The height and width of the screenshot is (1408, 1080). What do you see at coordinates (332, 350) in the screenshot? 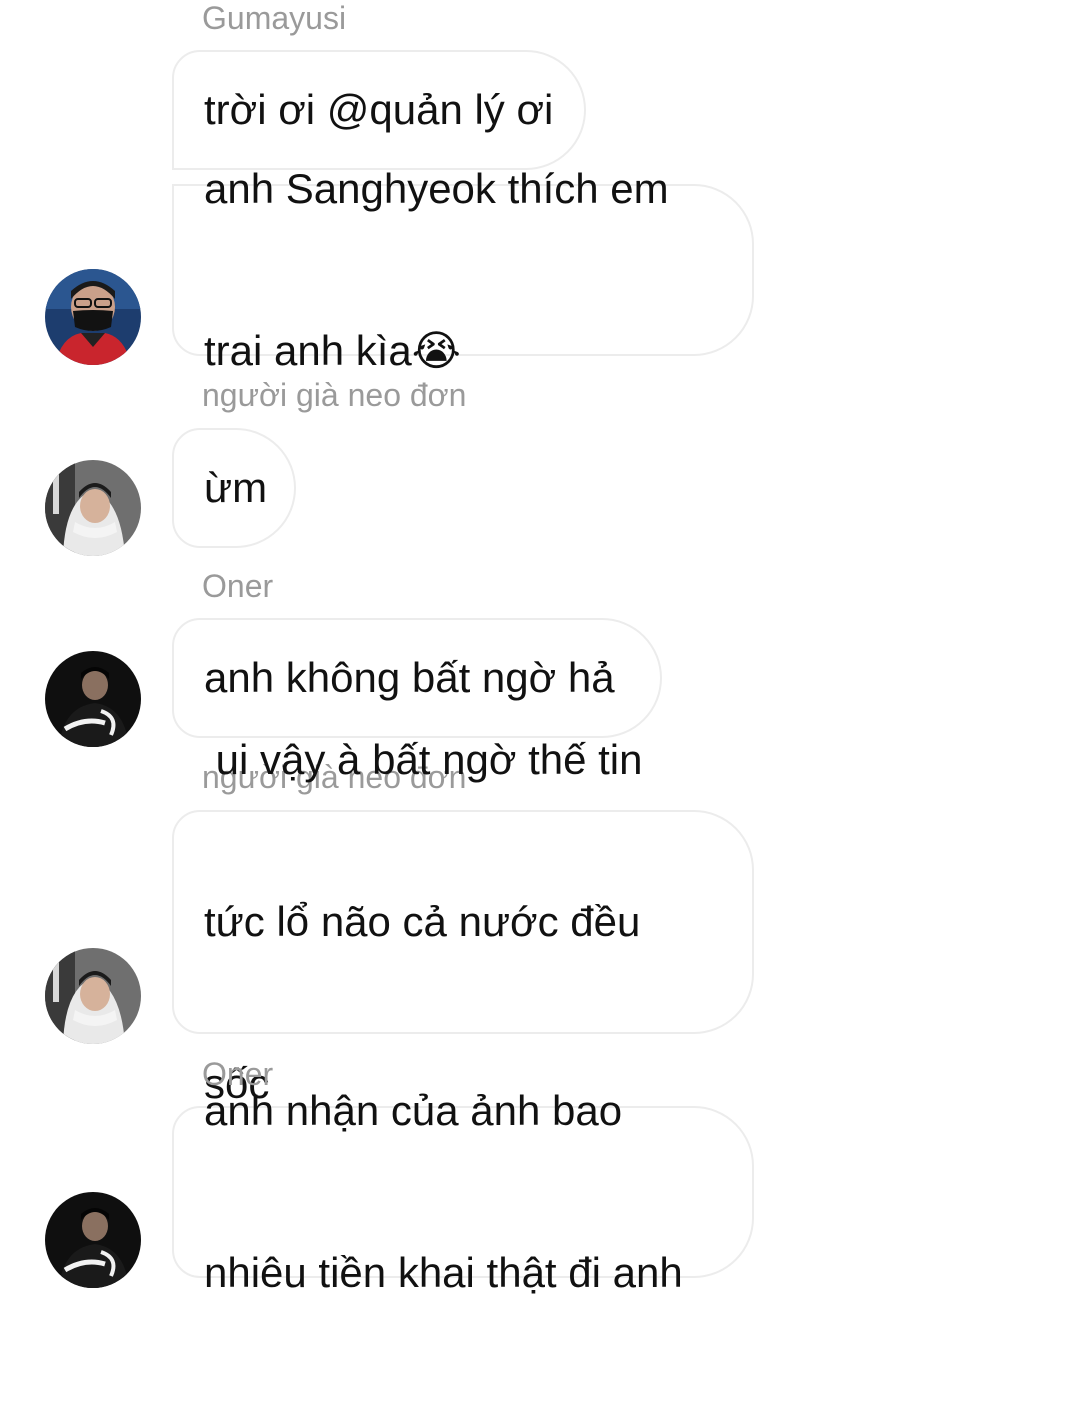
I see `message-text: trai anh kìa😭` at bounding box center [332, 350].